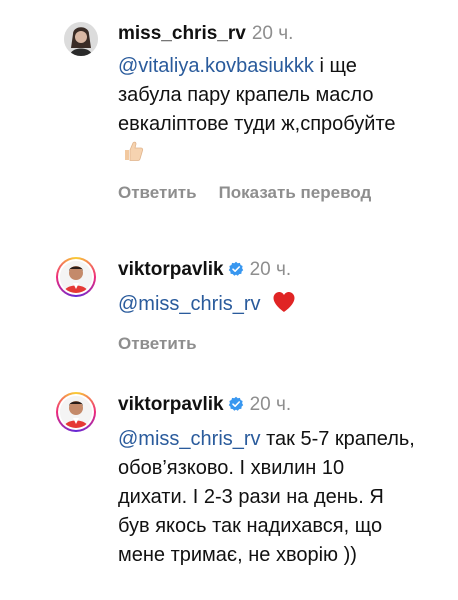 Image resolution: width=458 pixels, height=600 pixels. I want to click on comment-header: miss_chris_rv 20 ч., so click(283, 34).